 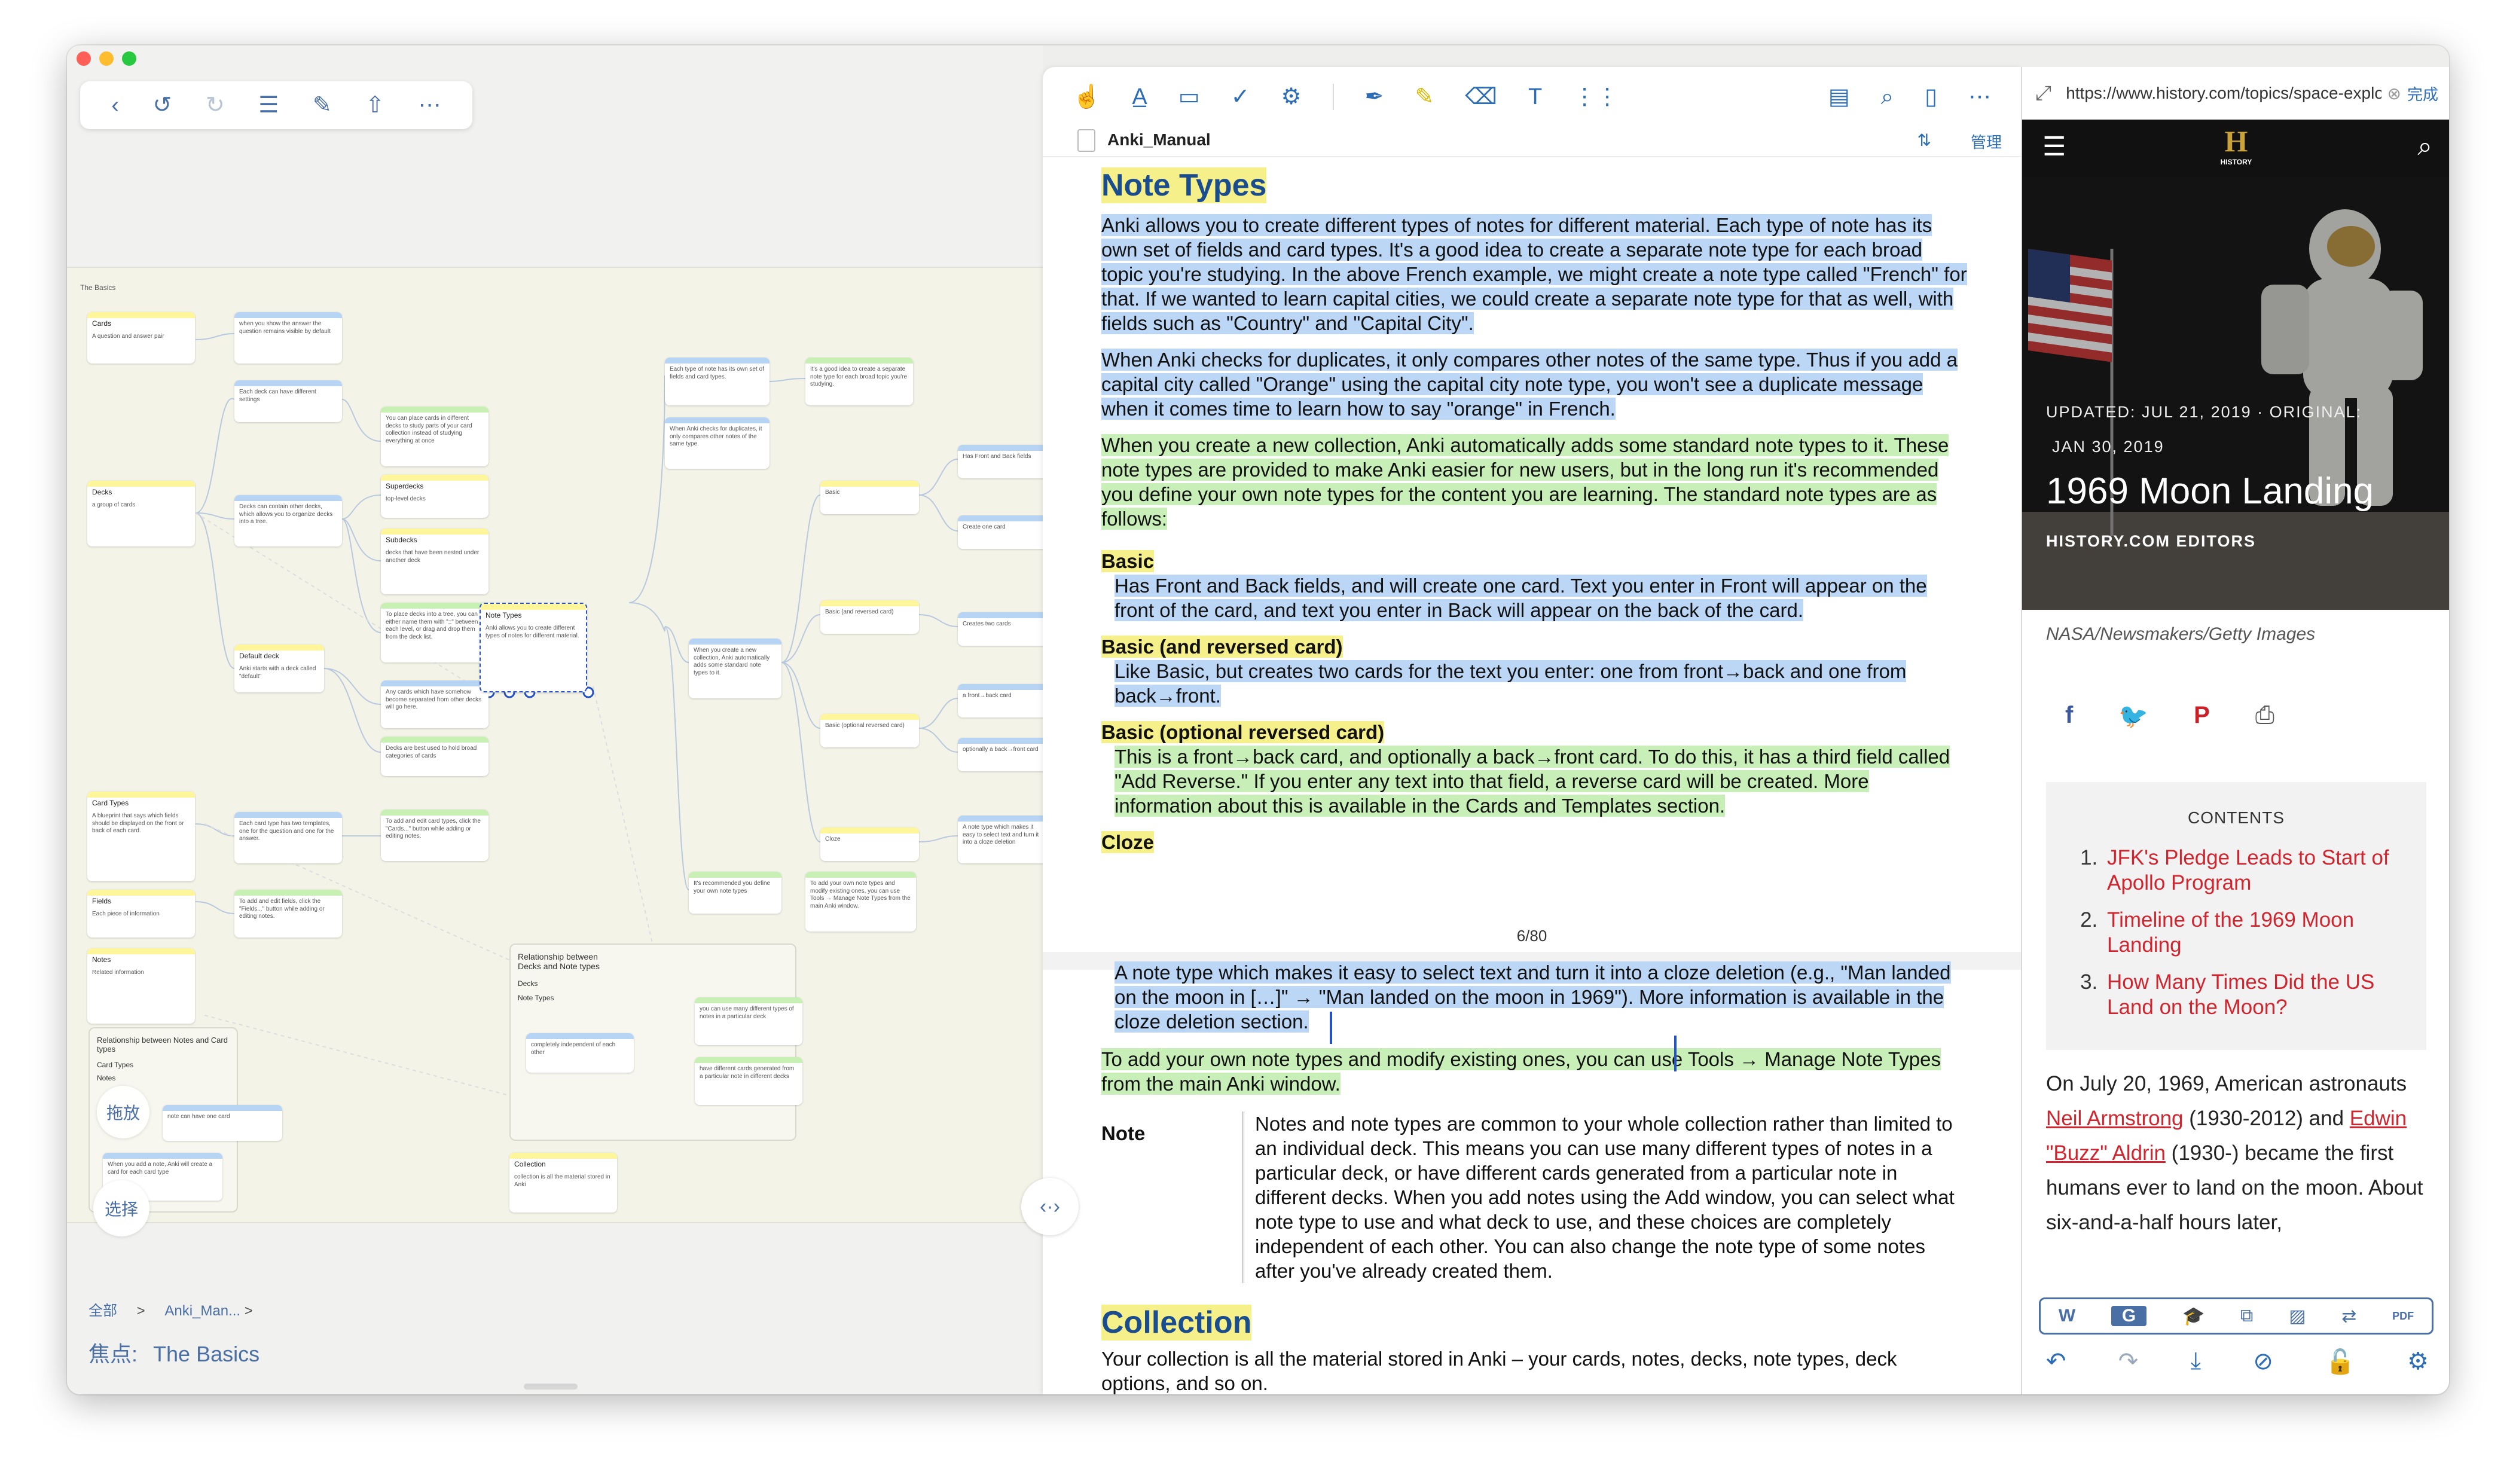 I want to click on doc-title: Anki_Manual, so click(x=1159, y=139).